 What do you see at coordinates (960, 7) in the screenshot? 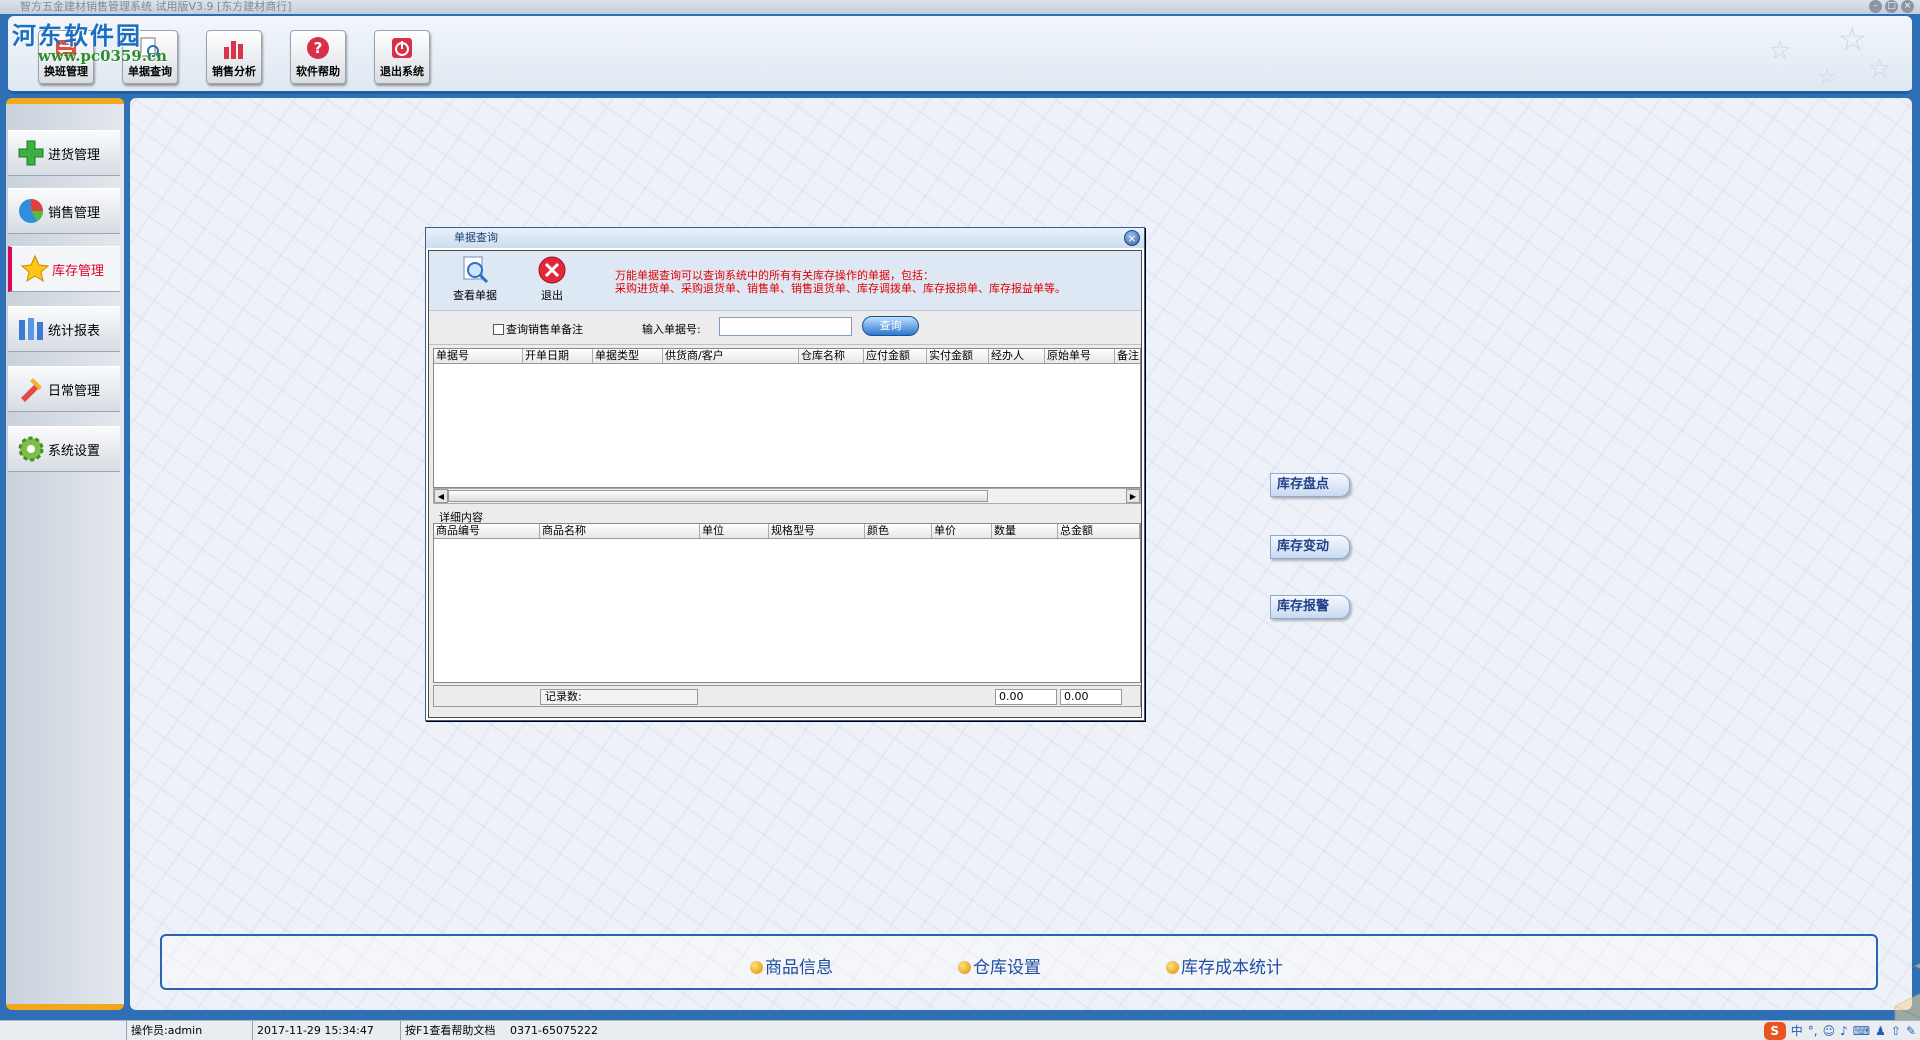
I see `window-titlebar: 智方五金建材销售管理系统 试用版V3.9 [东方建材商行] – □ ×` at bounding box center [960, 7].